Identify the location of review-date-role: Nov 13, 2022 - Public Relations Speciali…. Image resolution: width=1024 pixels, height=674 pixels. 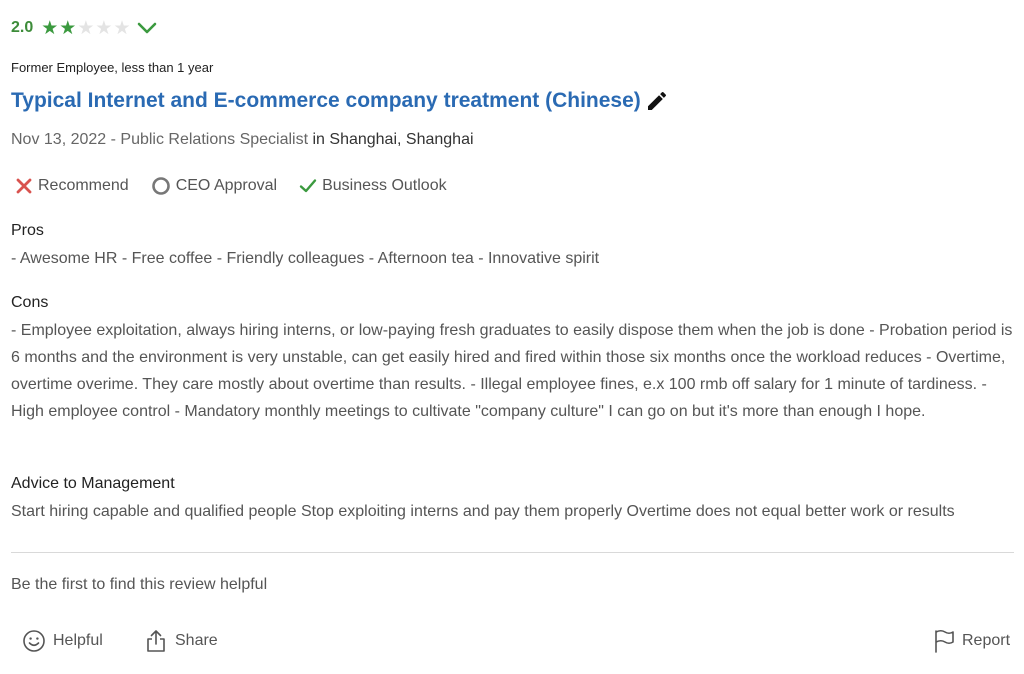
(160, 139).